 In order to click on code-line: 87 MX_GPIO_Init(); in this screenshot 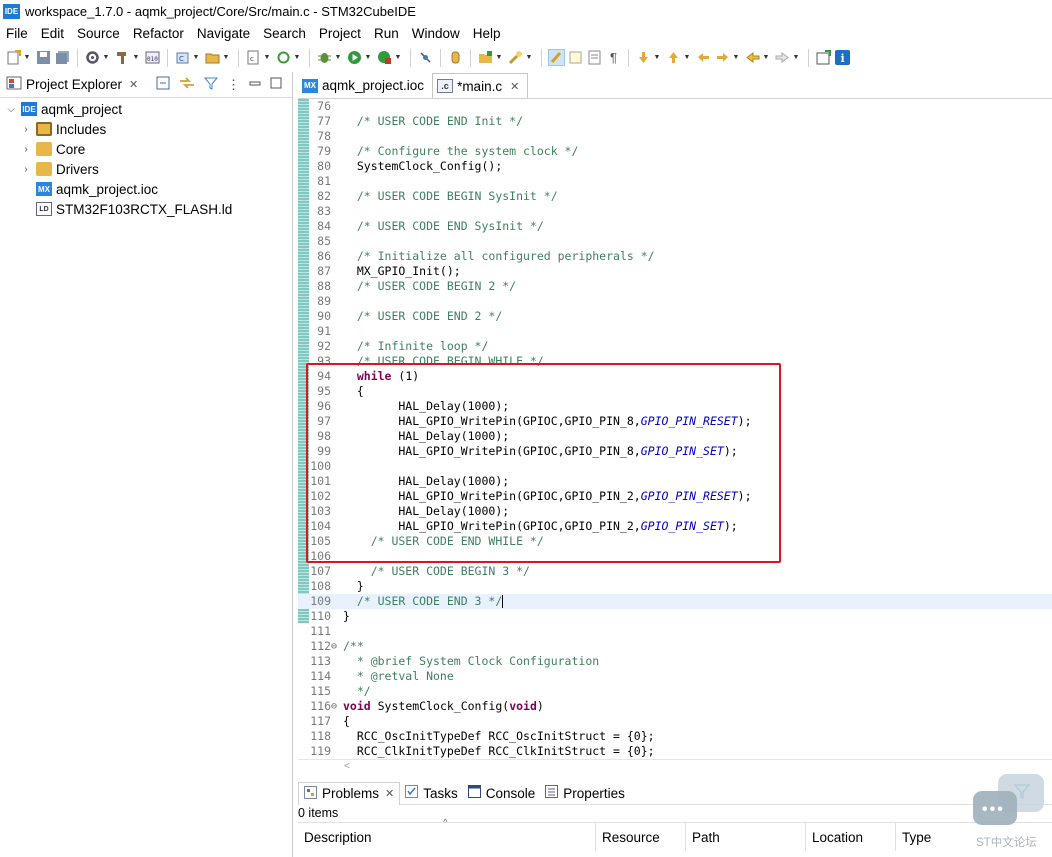, I will do `click(675, 271)`.